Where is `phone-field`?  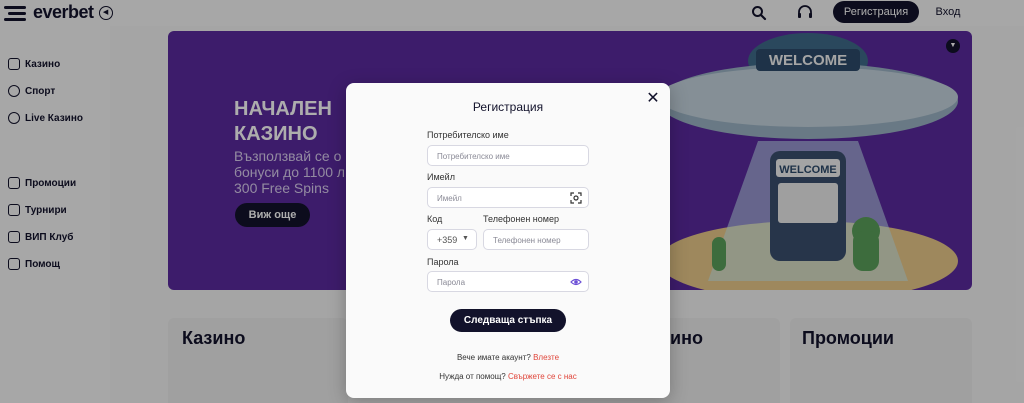 phone-field is located at coordinates (536, 239).